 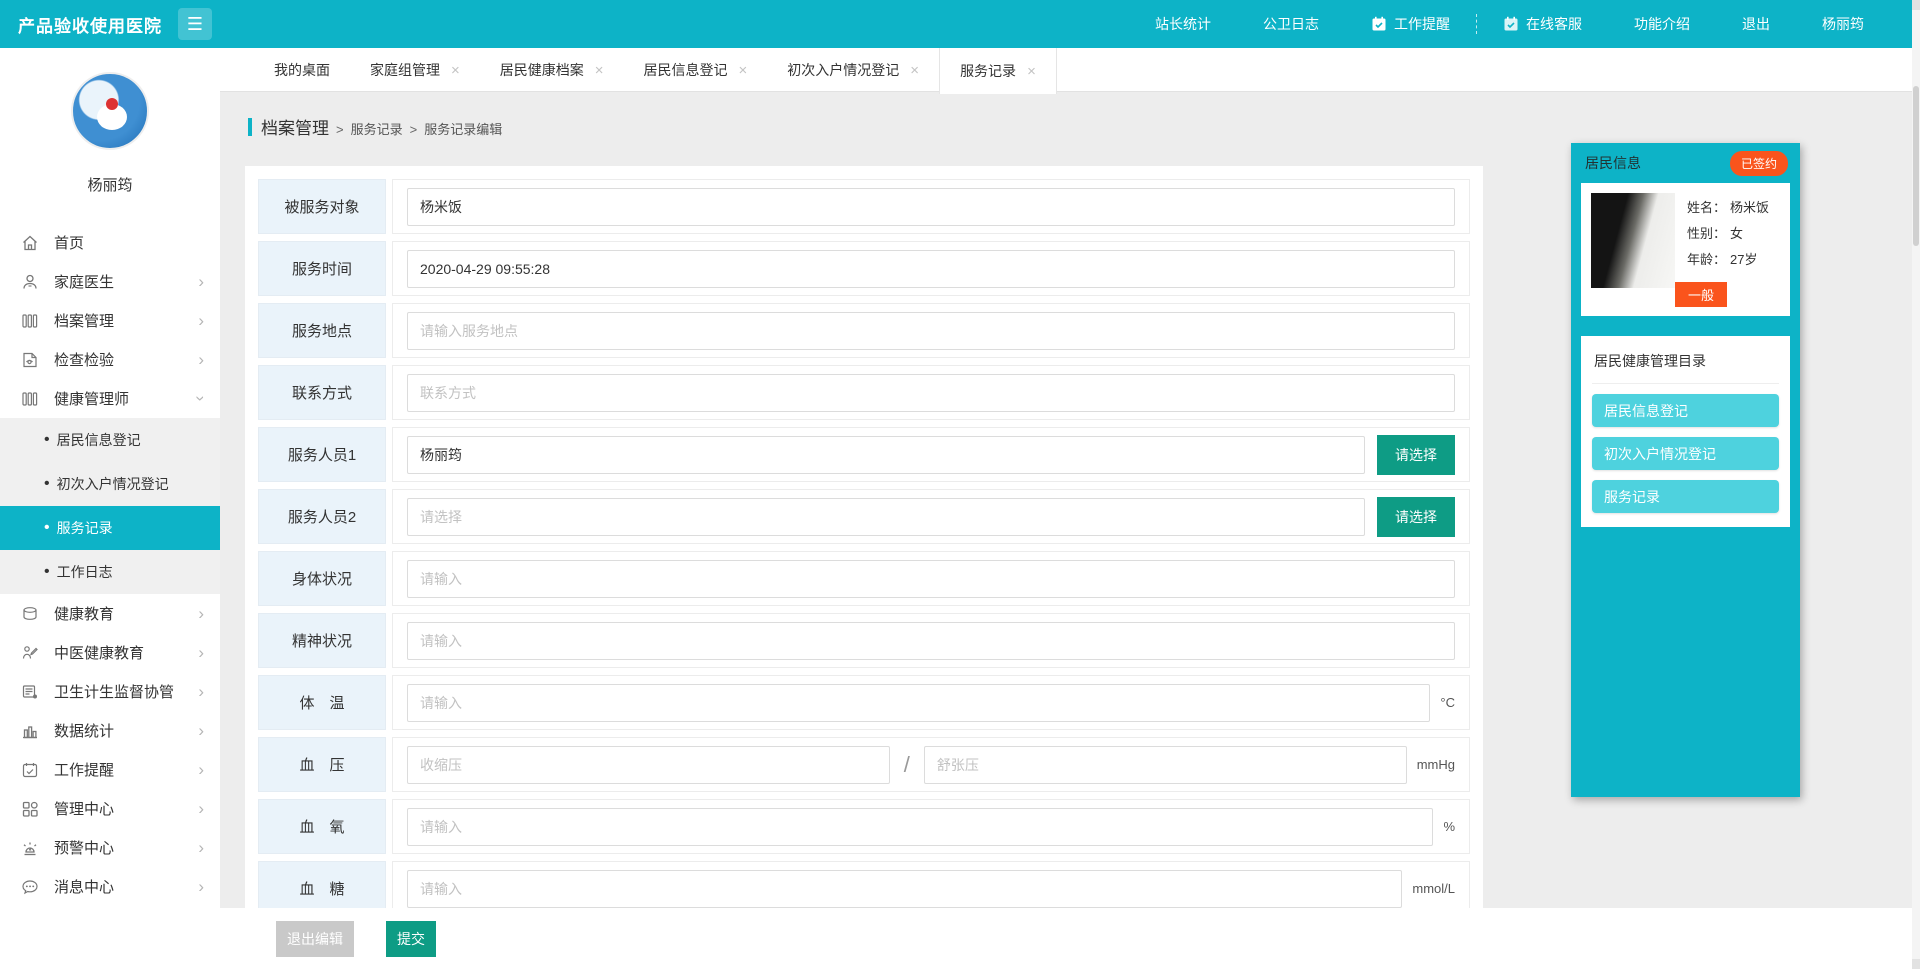 I want to click on sidebar-item-health-education: 健康教育 ›, so click(x=110, y=613).